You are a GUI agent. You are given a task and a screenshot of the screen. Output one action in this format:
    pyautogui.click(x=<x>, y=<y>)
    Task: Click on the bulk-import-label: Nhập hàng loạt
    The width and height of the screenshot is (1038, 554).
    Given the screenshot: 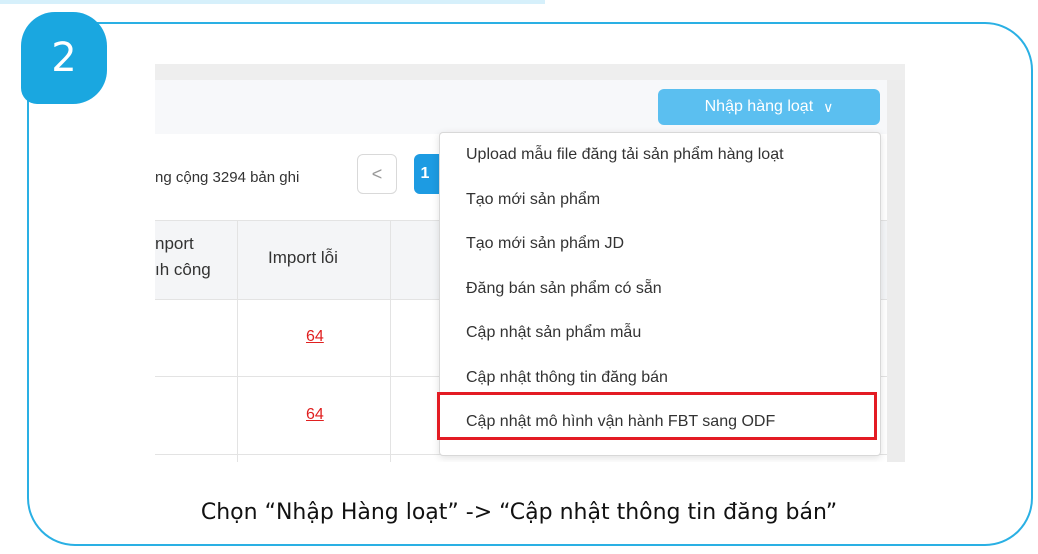 What is the action you would take?
    pyautogui.click(x=759, y=106)
    